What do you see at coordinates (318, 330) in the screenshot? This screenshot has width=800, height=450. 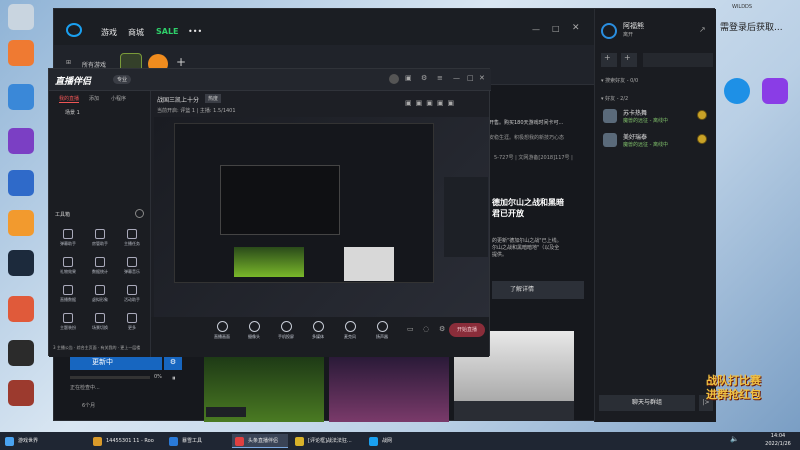 I see `tool-media: 多媒体` at bounding box center [318, 330].